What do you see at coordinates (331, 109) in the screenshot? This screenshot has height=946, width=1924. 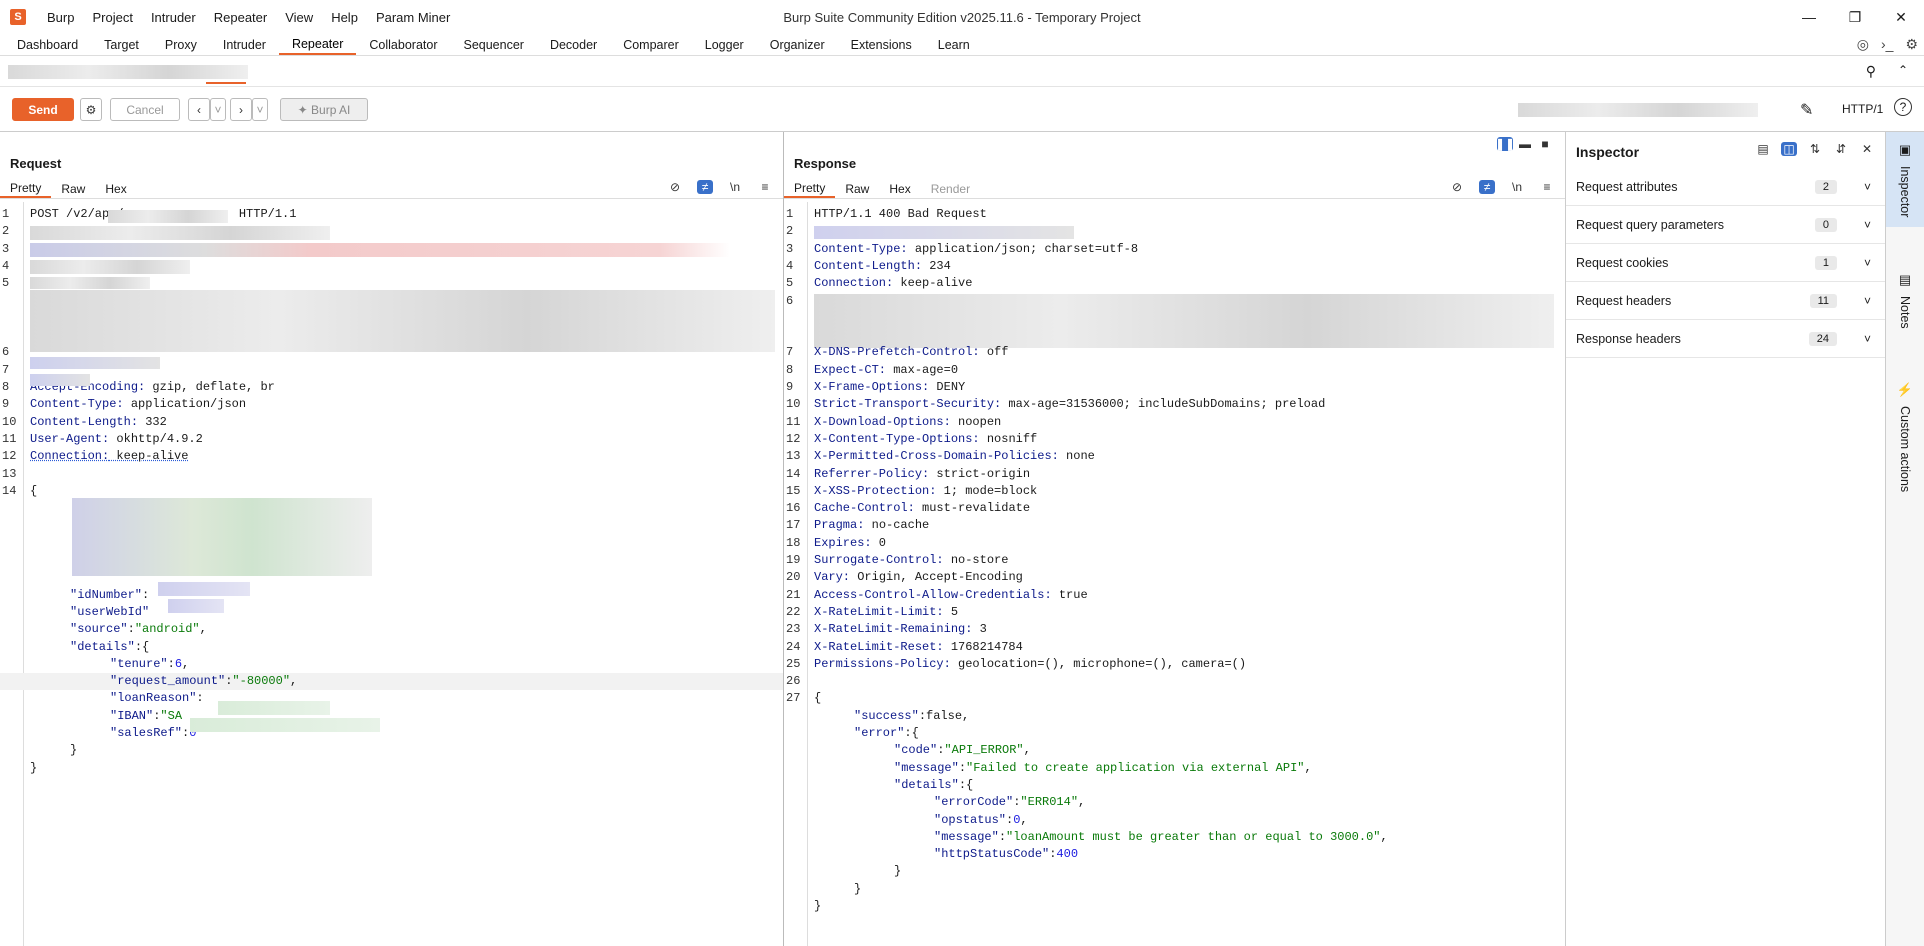 I see `burp-ai-label: Burp AI` at bounding box center [331, 109].